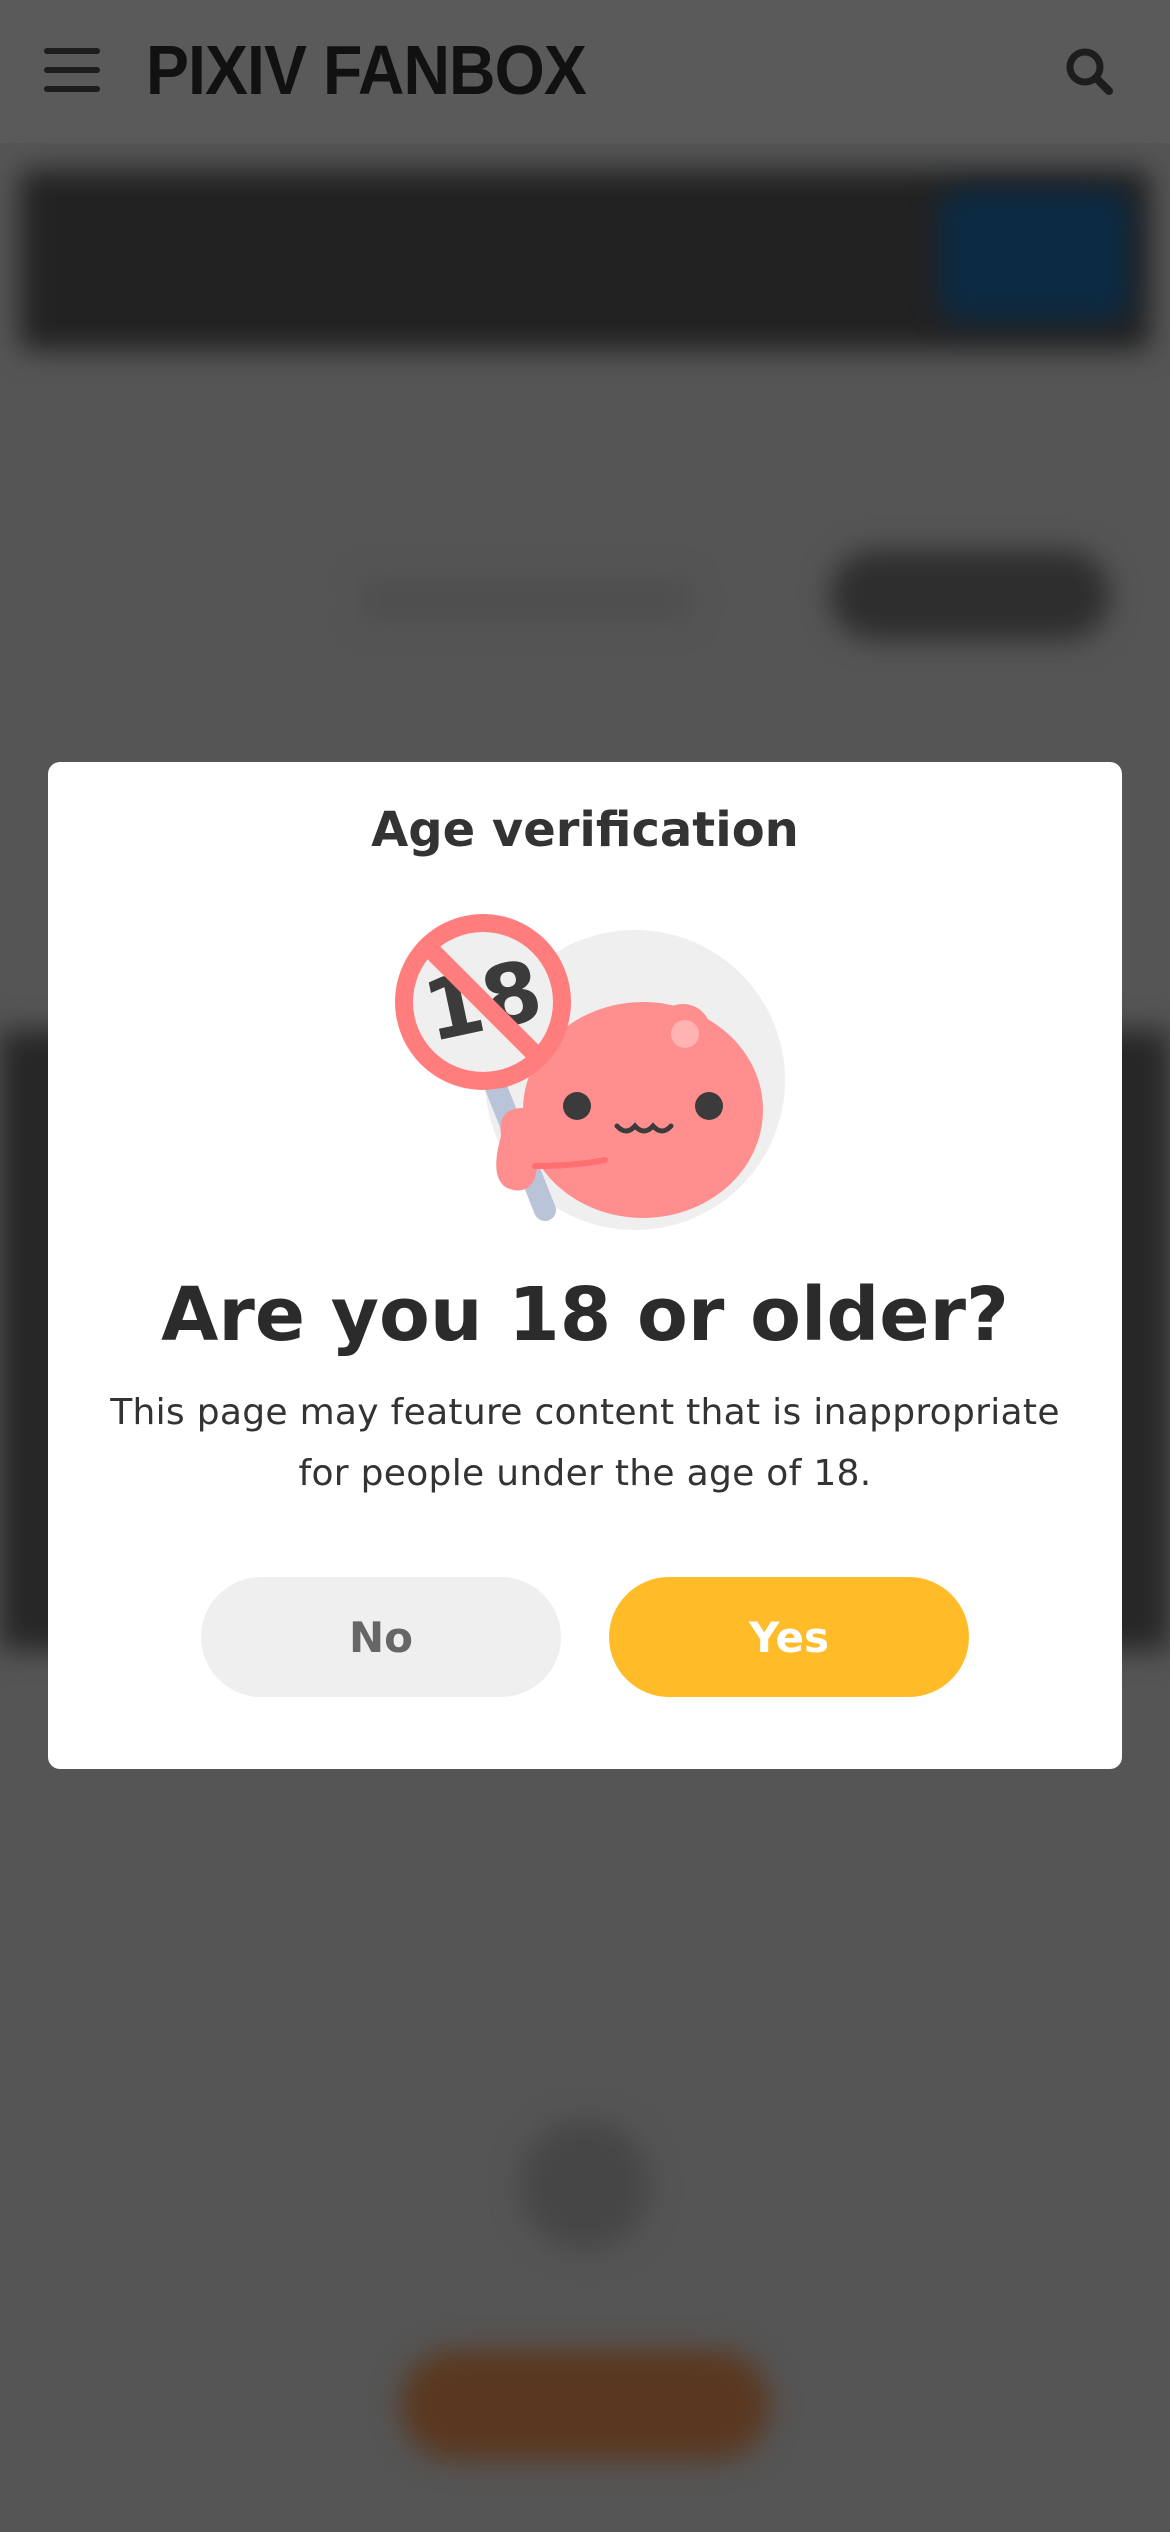  What do you see at coordinates (72, 70) in the screenshot?
I see `hamburger-menu-icon` at bounding box center [72, 70].